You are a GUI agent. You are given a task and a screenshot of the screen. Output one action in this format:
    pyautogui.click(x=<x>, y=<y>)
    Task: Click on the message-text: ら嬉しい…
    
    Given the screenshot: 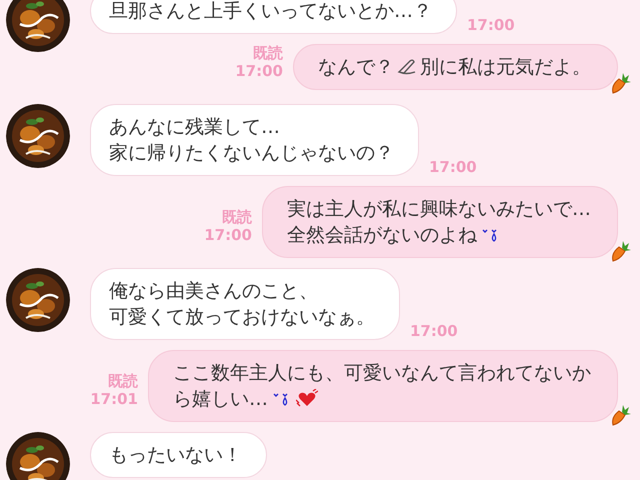 What is the action you would take?
    pyautogui.click(x=220, y=399)
    